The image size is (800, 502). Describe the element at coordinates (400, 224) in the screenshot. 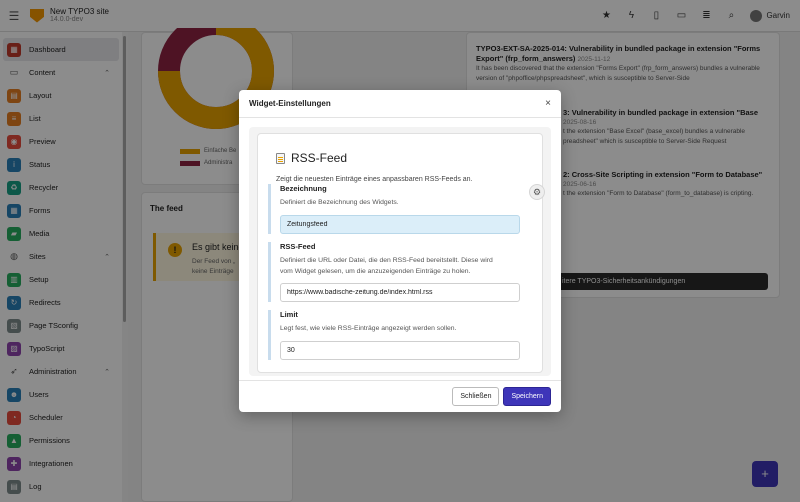

I see `name-input` at that location.